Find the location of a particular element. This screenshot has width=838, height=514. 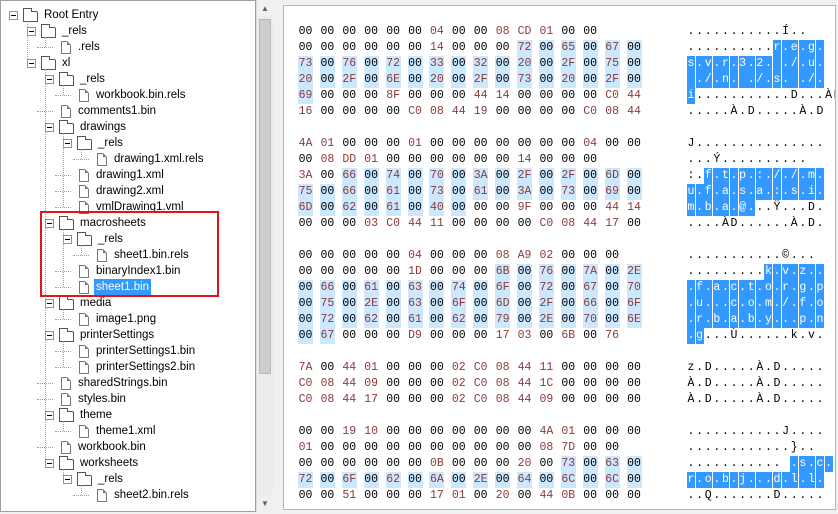

hex-byte: 70 is located at coordinates (634, 288).